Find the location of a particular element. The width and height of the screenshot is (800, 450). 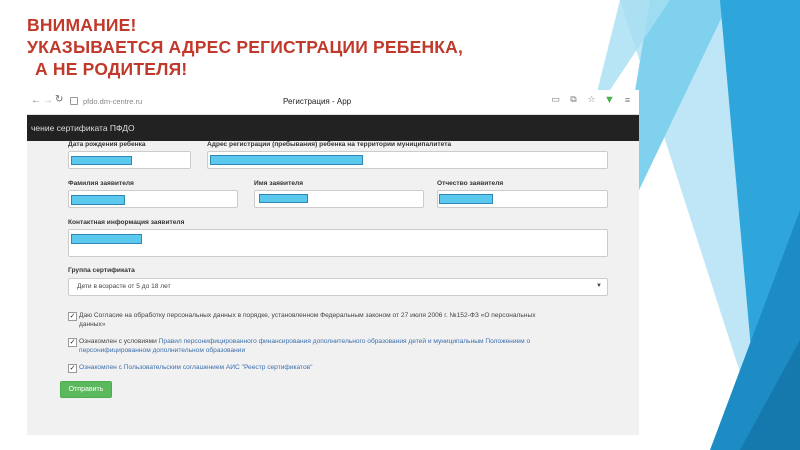

menu-icon: ≡ is located at coordinates (627, 99).